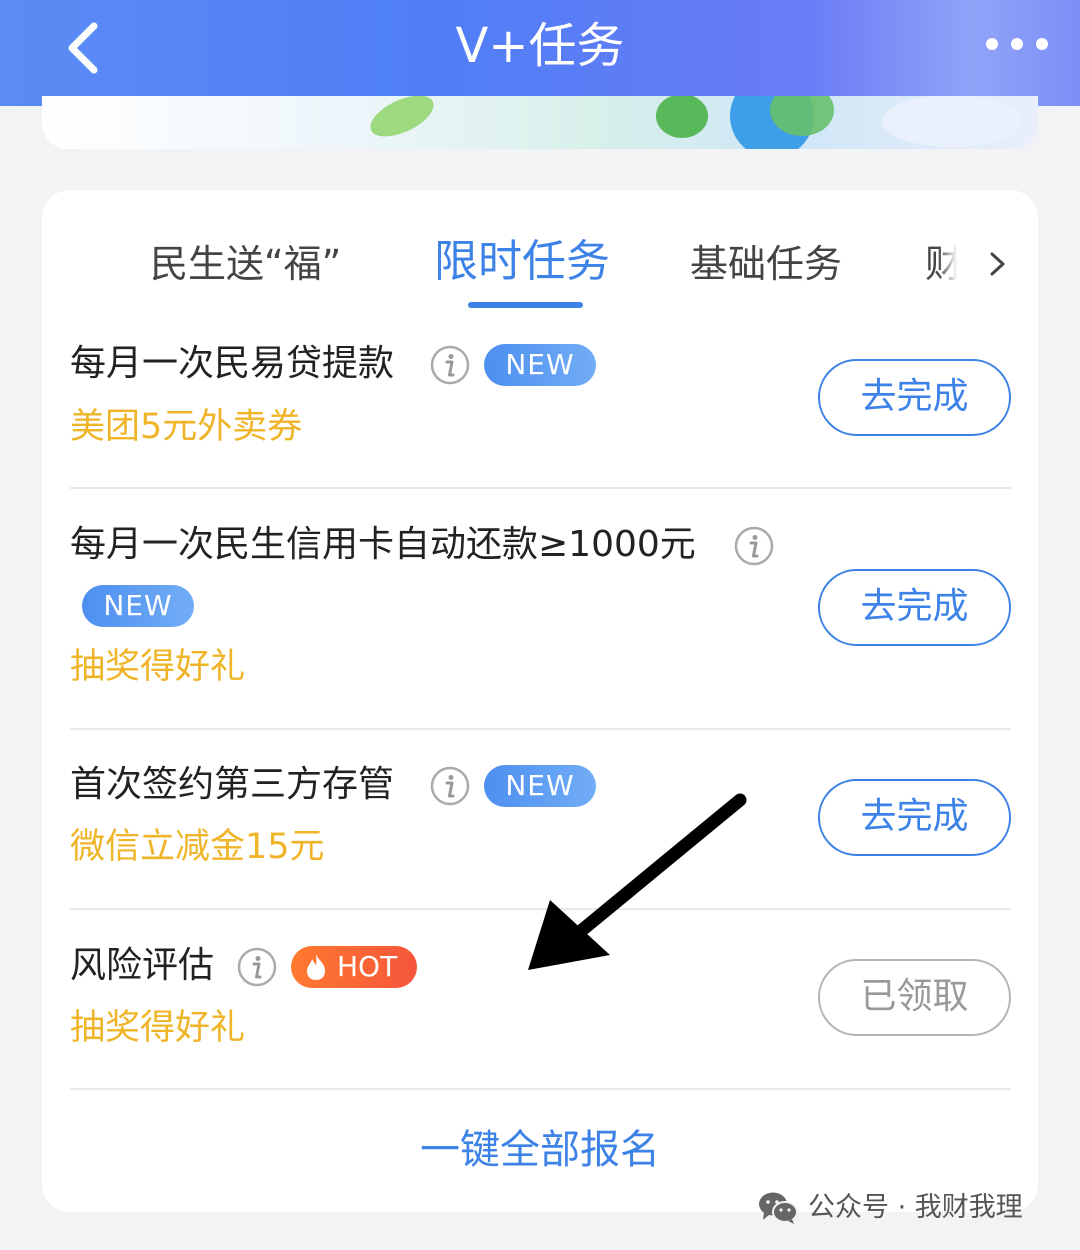 This screenshot has width=1080, height=1250. What do you see at coordinates (232, 363) in the screenshot?
I see `task-title: 每月一次民易贷提款` at bounding box center [232, 363].